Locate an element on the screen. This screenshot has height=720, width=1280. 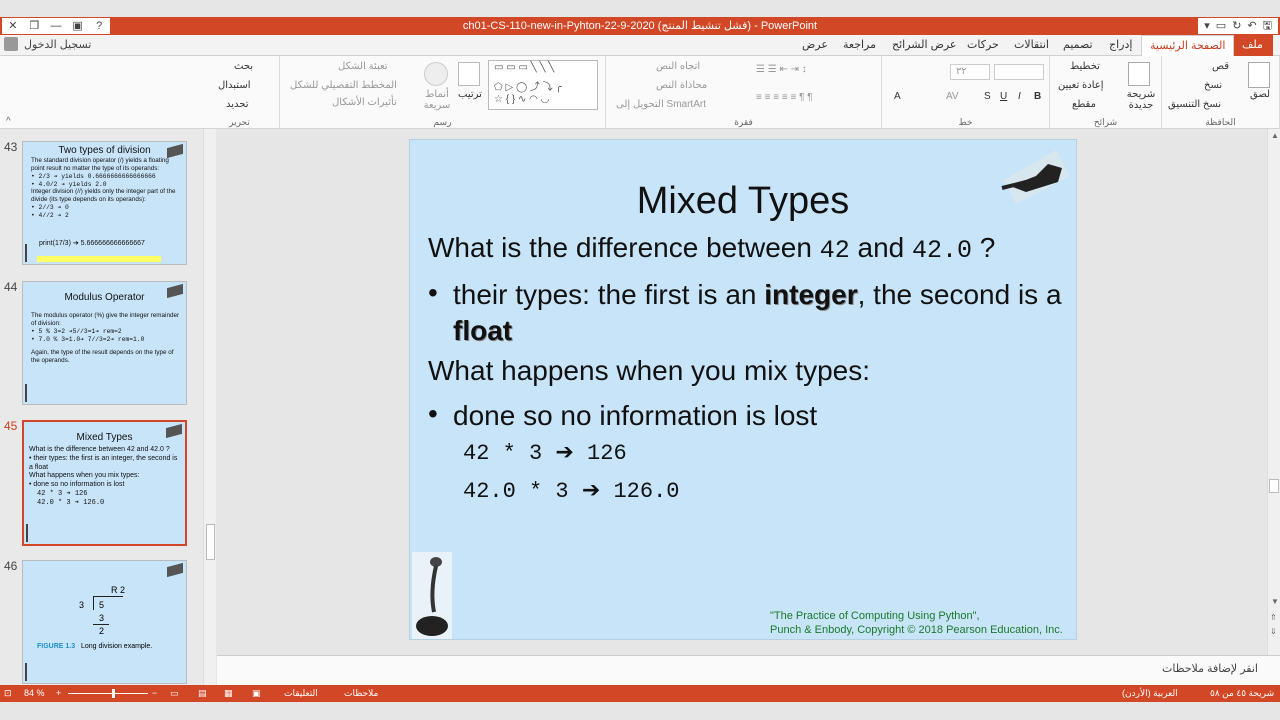
scroll-down-icon: ▼ is located at coordinates (1275, 601).